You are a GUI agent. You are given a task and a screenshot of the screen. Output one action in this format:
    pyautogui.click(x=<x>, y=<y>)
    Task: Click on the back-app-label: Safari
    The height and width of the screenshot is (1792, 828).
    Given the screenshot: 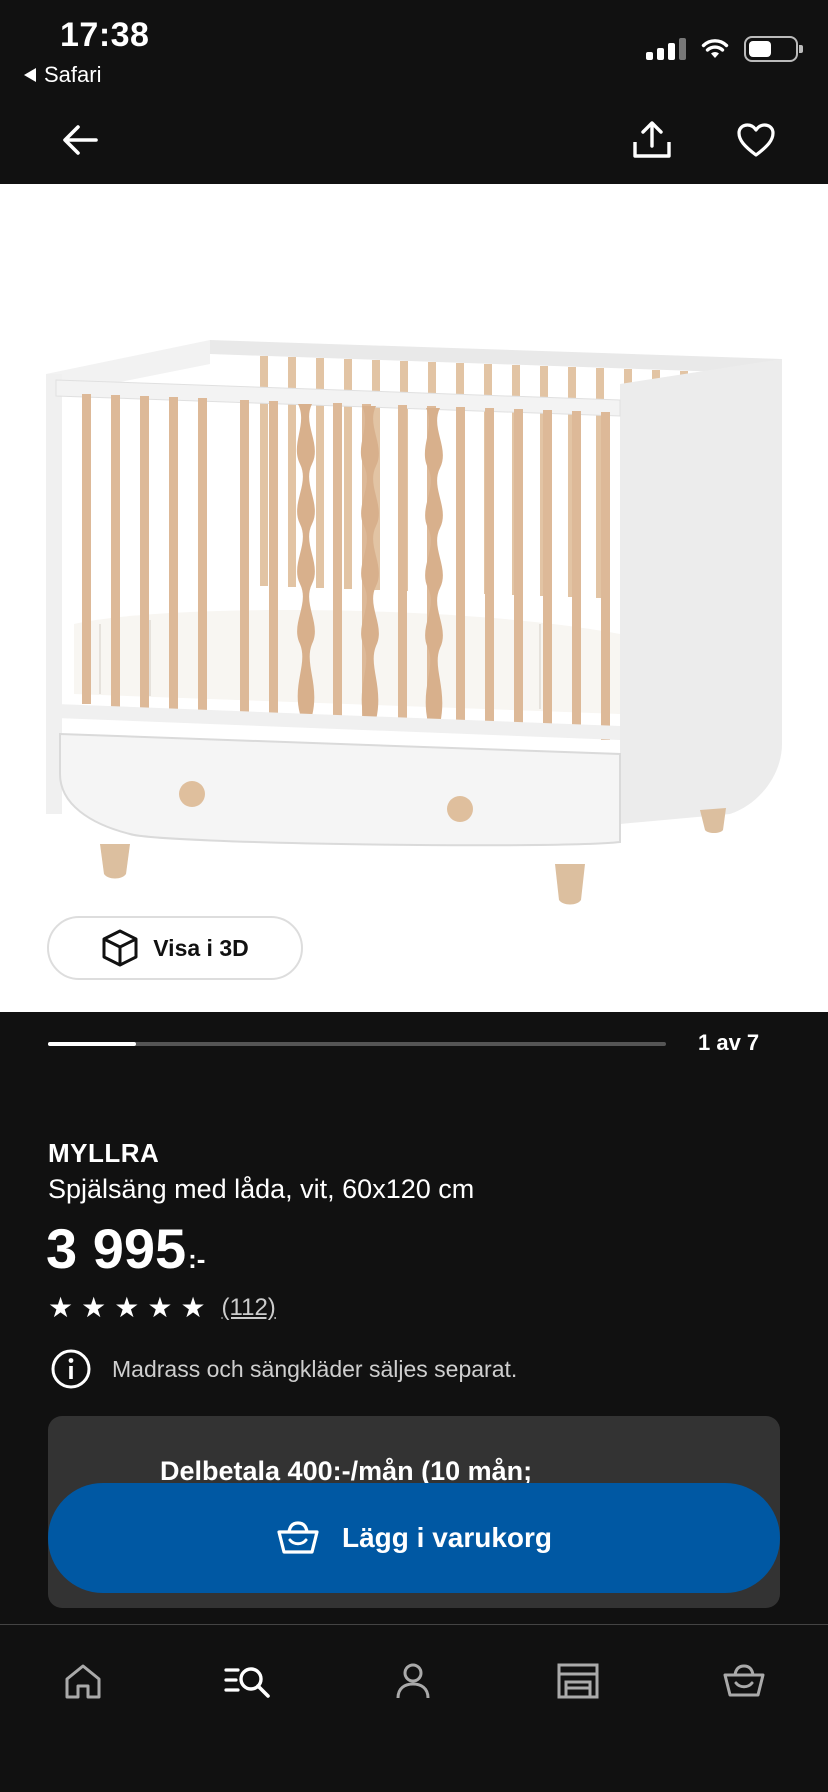 What is the action you would take?
    pyautogui.click(x=73, y=74)
    